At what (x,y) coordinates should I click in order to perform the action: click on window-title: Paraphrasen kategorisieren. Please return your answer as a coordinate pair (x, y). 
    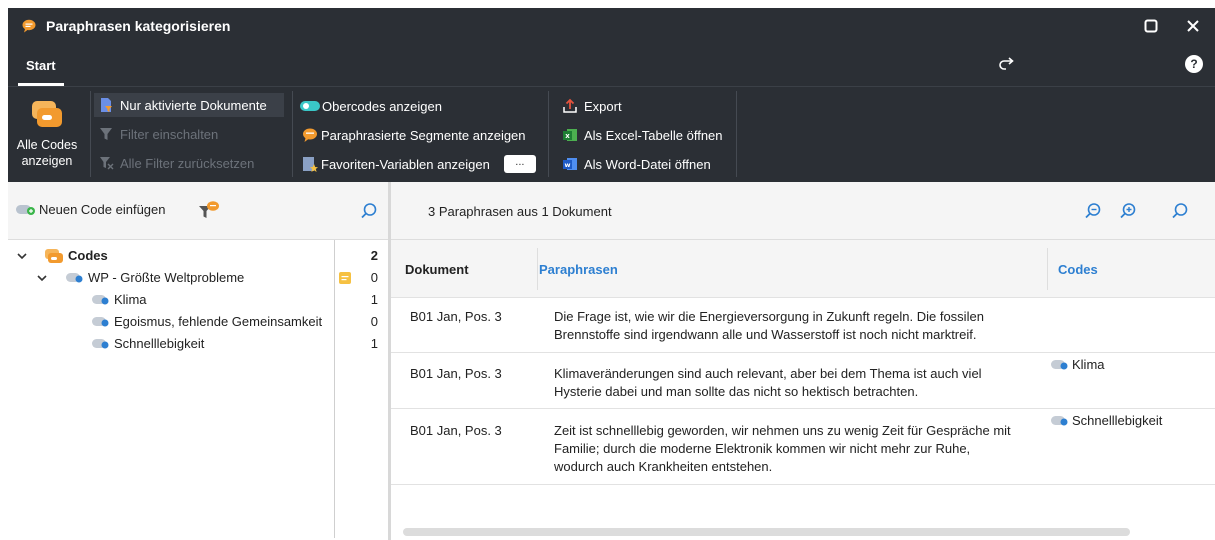
    Looking at the image, I should click on (138, 26).